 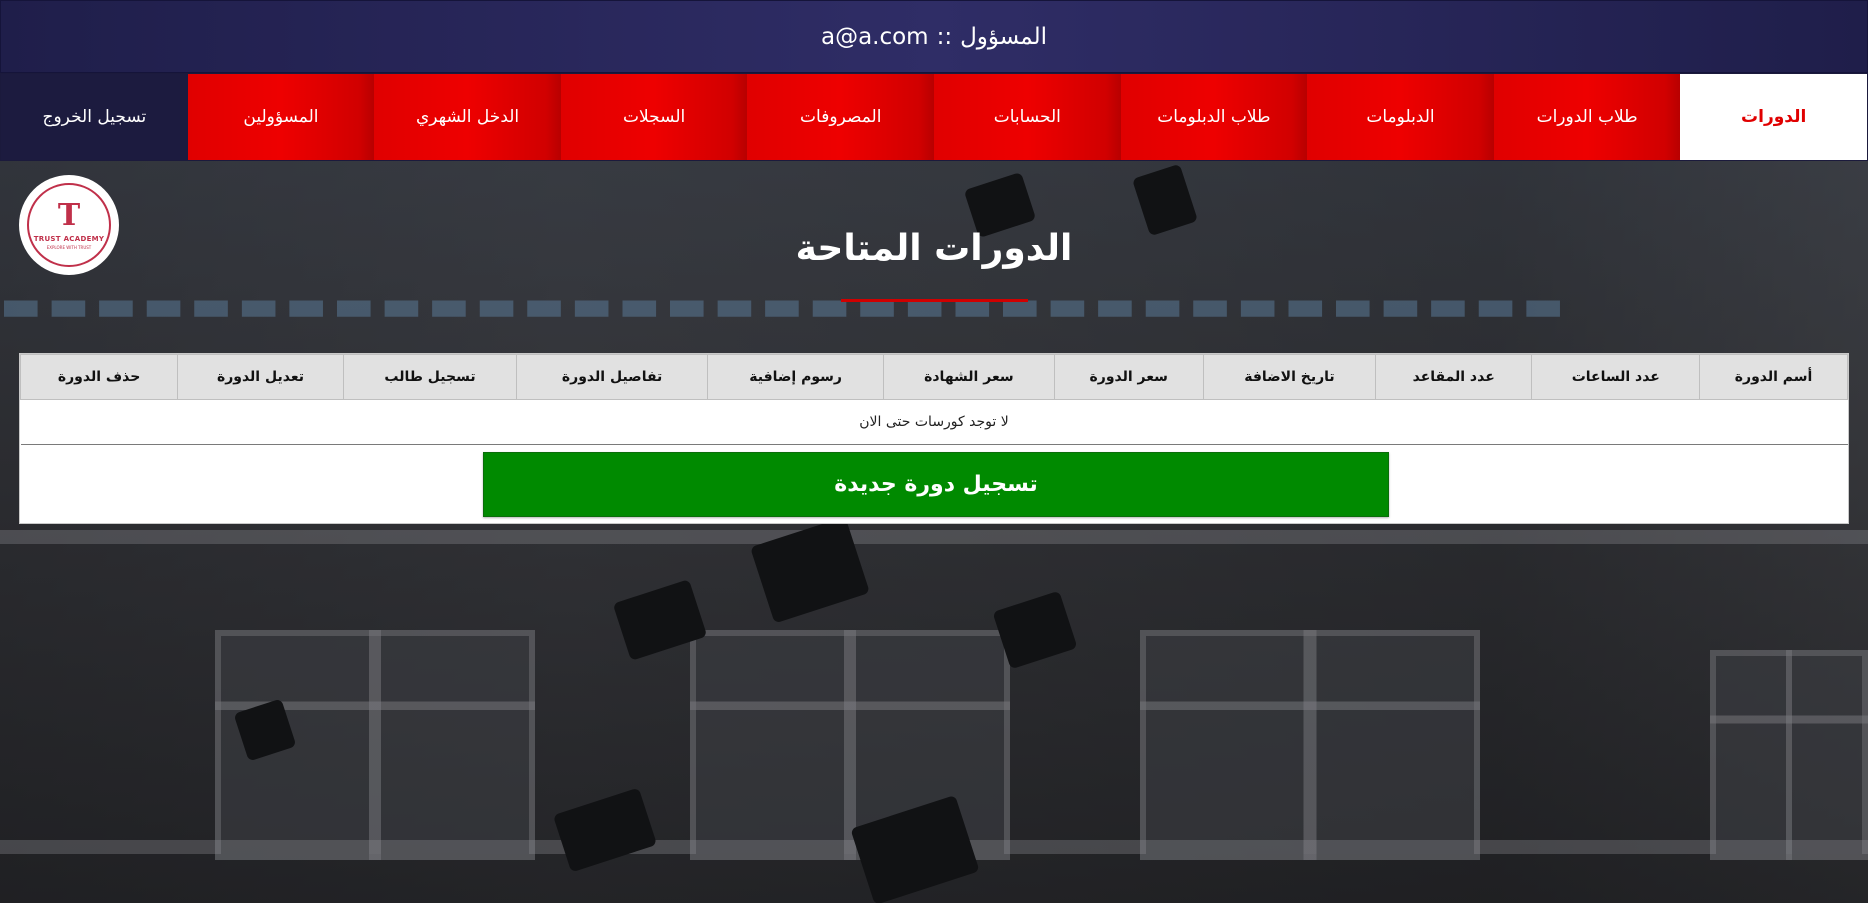 I want to click on user-email: a@a.com, so click(x=874, y=36).